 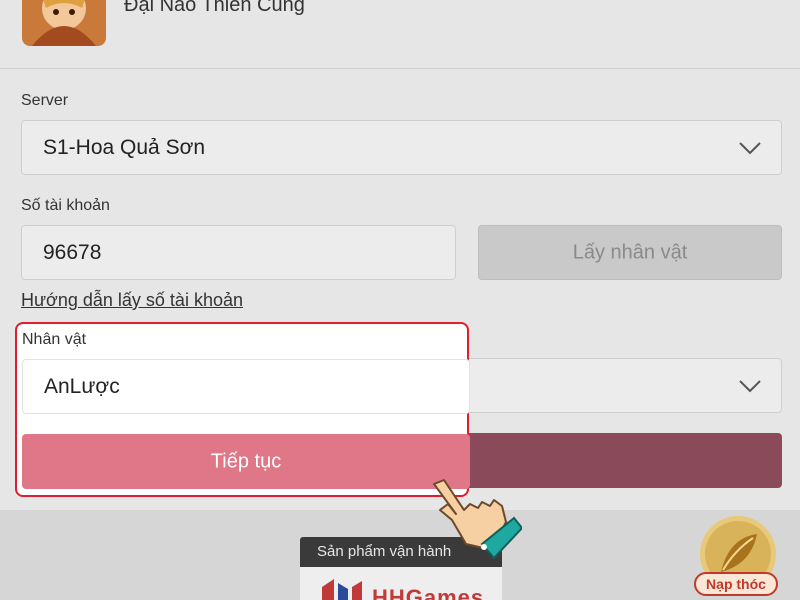 What do you see at coordinates (72, 252) in the screenshot?
I see `account-value: 96678` at bounding box center [72, 252].